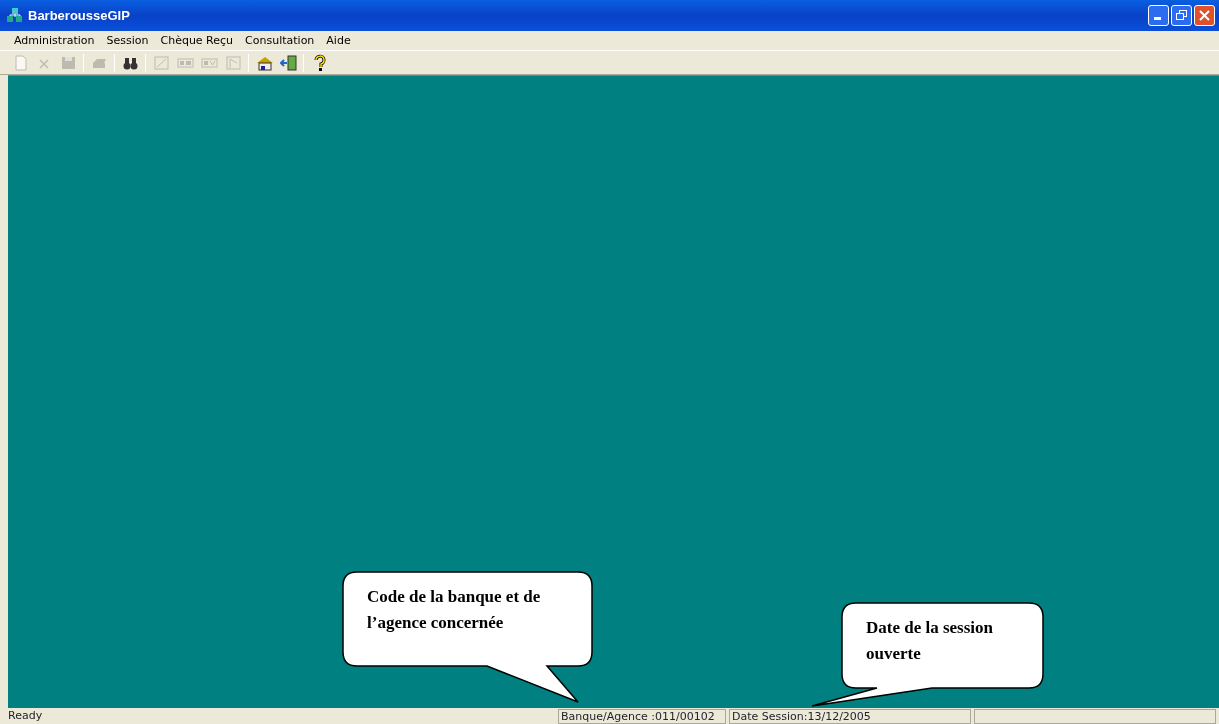 The width and height of the screenshot is (1219, 724). What do you see at coordinates (288, 62) in the screenshot?
I see `door-arrow-icon` at bounding box center [288, 62].